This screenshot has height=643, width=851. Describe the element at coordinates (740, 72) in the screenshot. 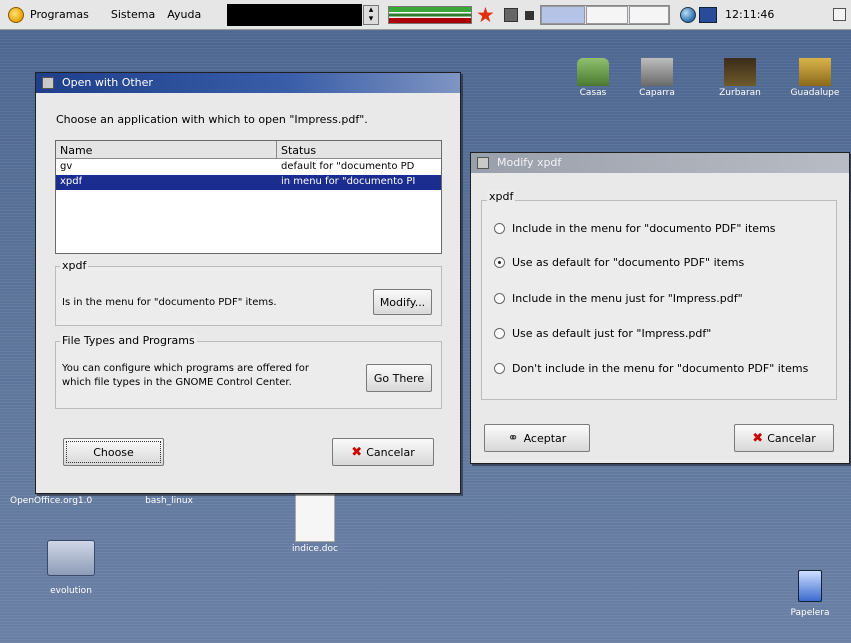

I see `painting-icon` at that location.